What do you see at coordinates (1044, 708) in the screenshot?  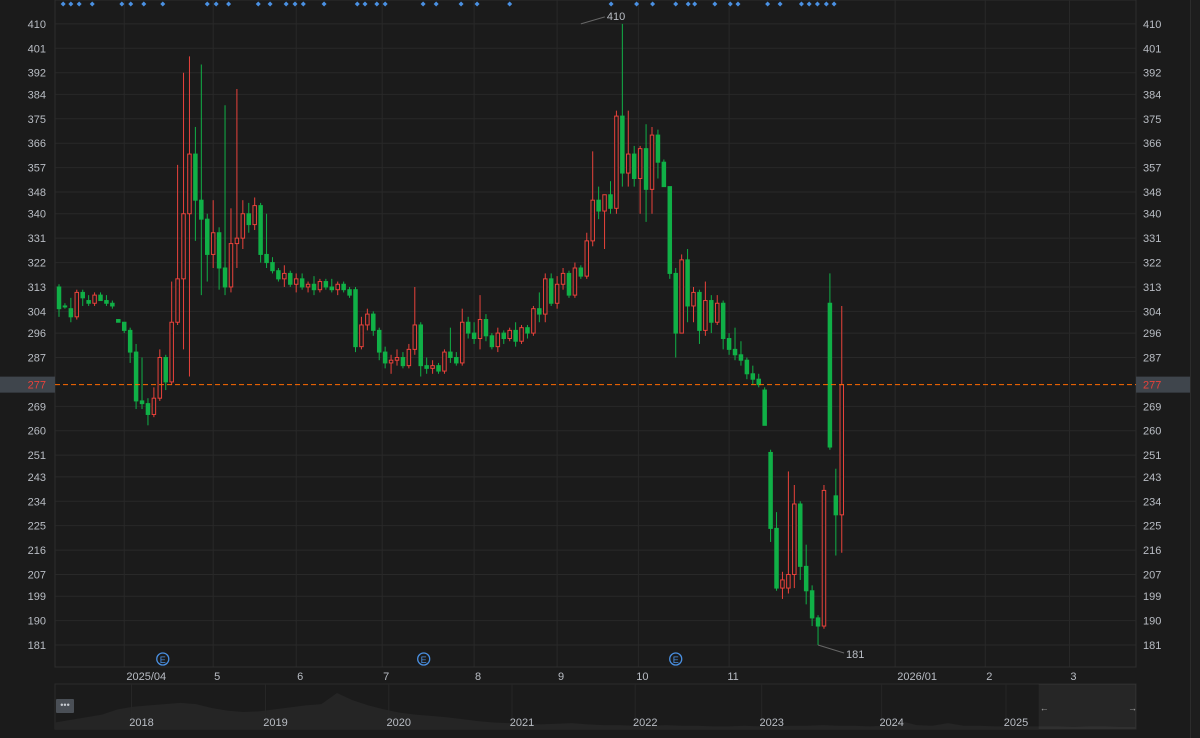 I see `navigator-left-handle-icon: ←` at bounding box center [1044, 708].